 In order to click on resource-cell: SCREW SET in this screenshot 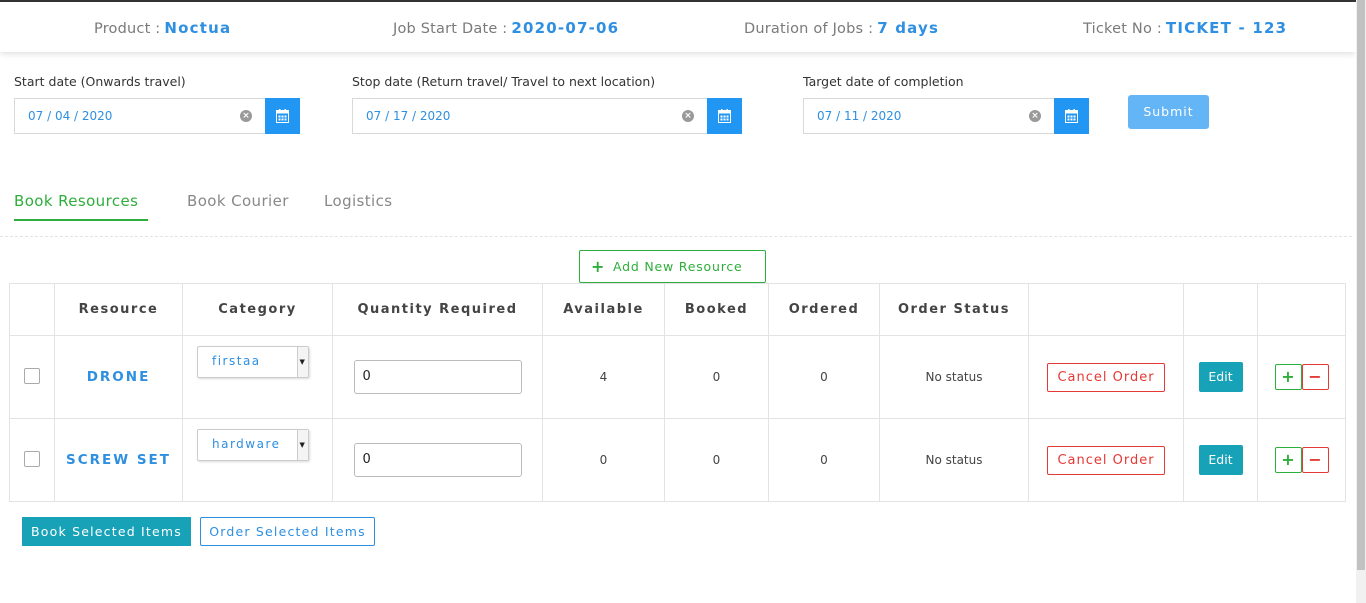, I will do `click(118, 460)`.